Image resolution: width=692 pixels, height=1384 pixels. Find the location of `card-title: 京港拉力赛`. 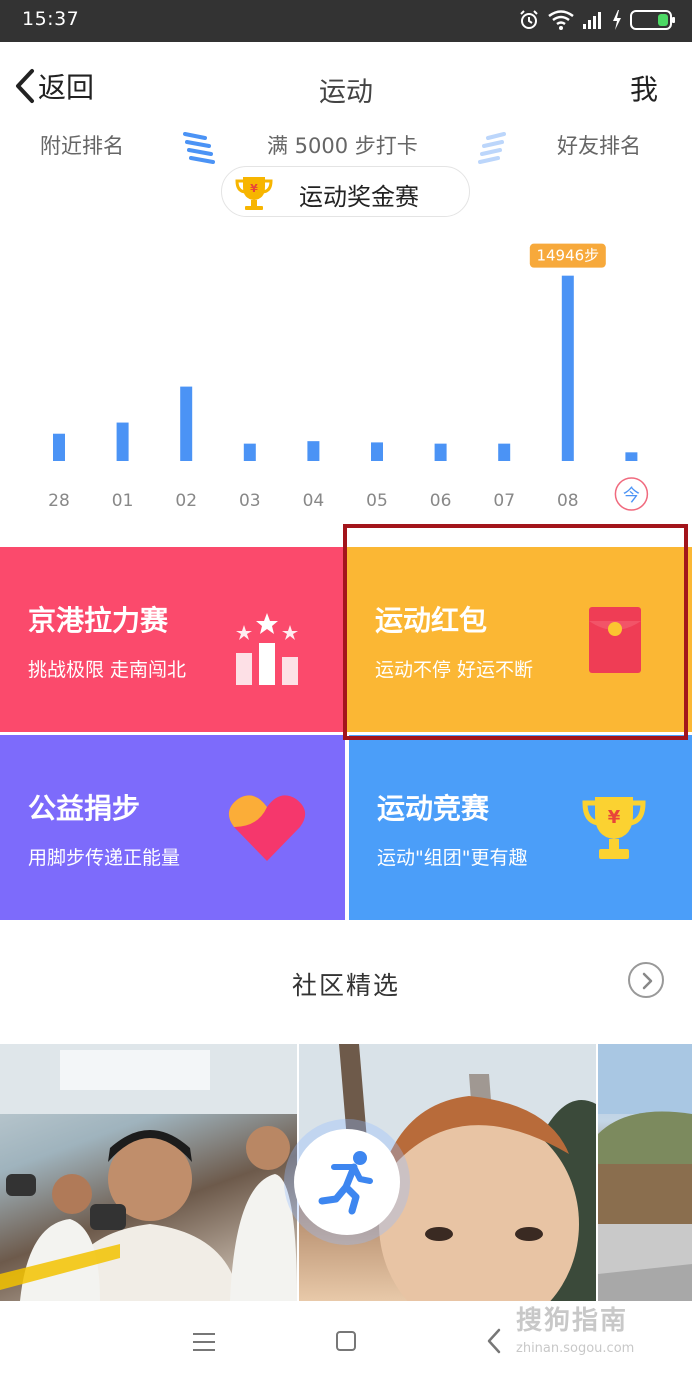

card-title: 京港拉力赛 is located at coordinates (98, 620).